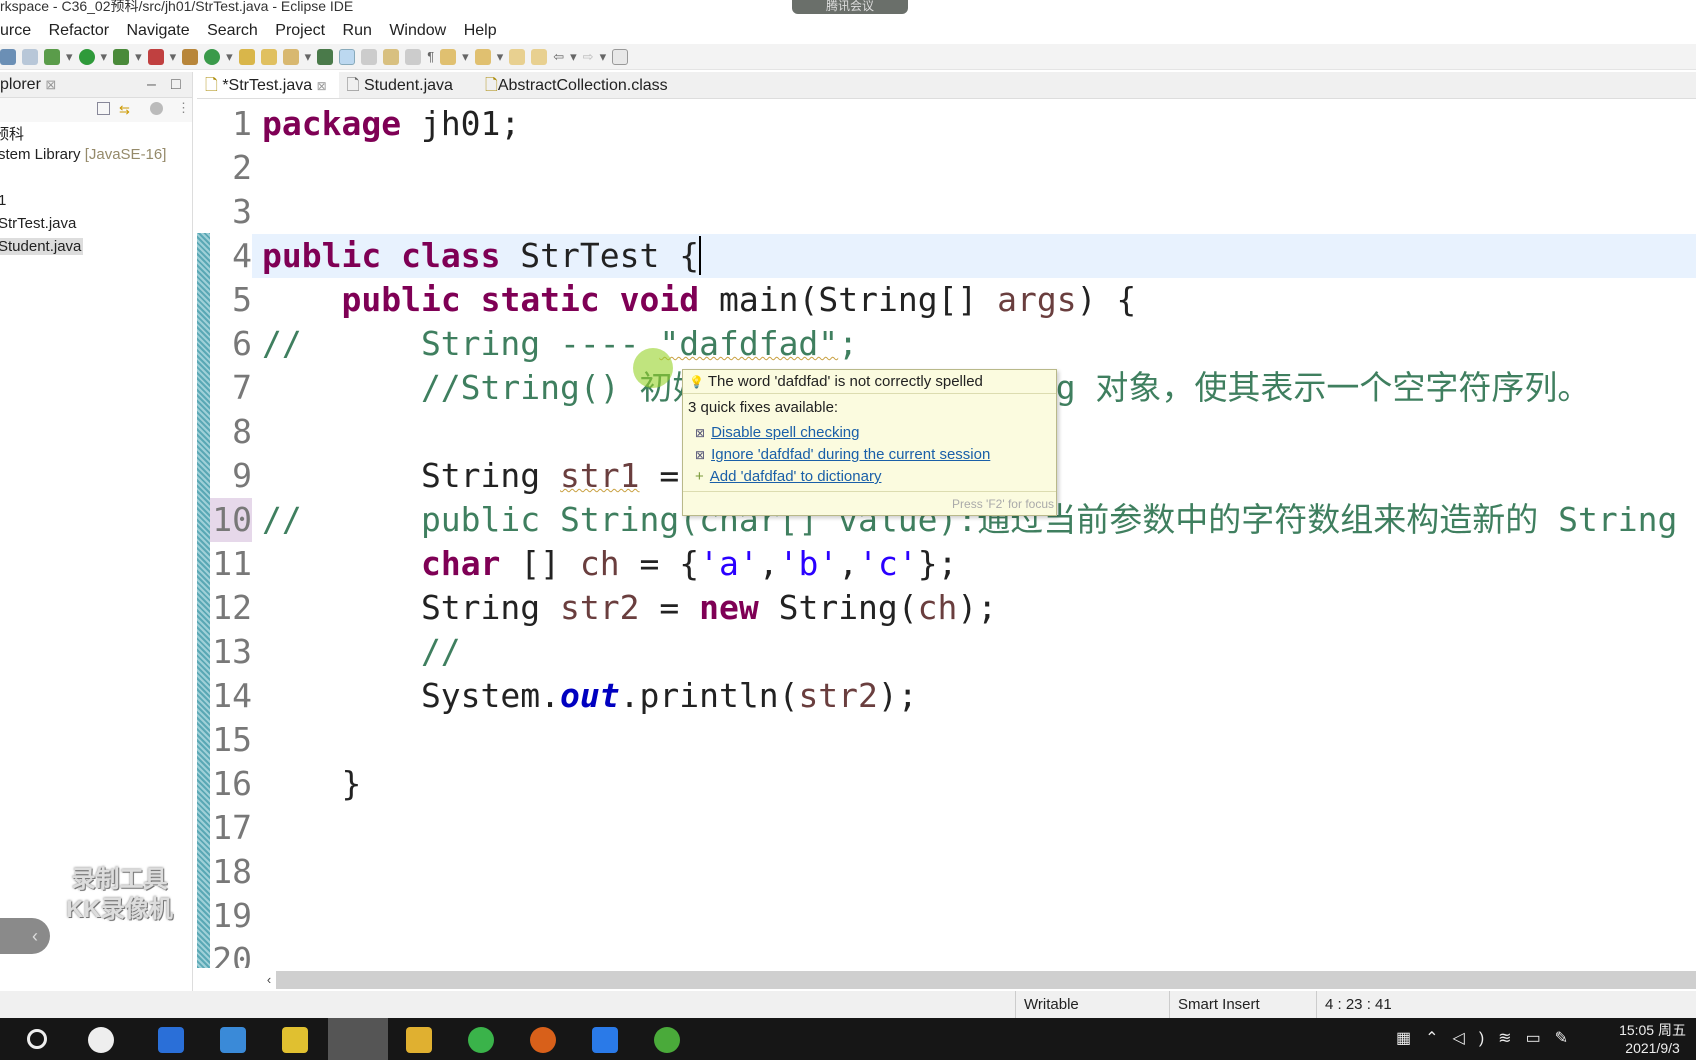 The image size is (1696, 1060). Describe the element at coordinates (411, 475) in the screenshot. I see `code-text: String` at that location.